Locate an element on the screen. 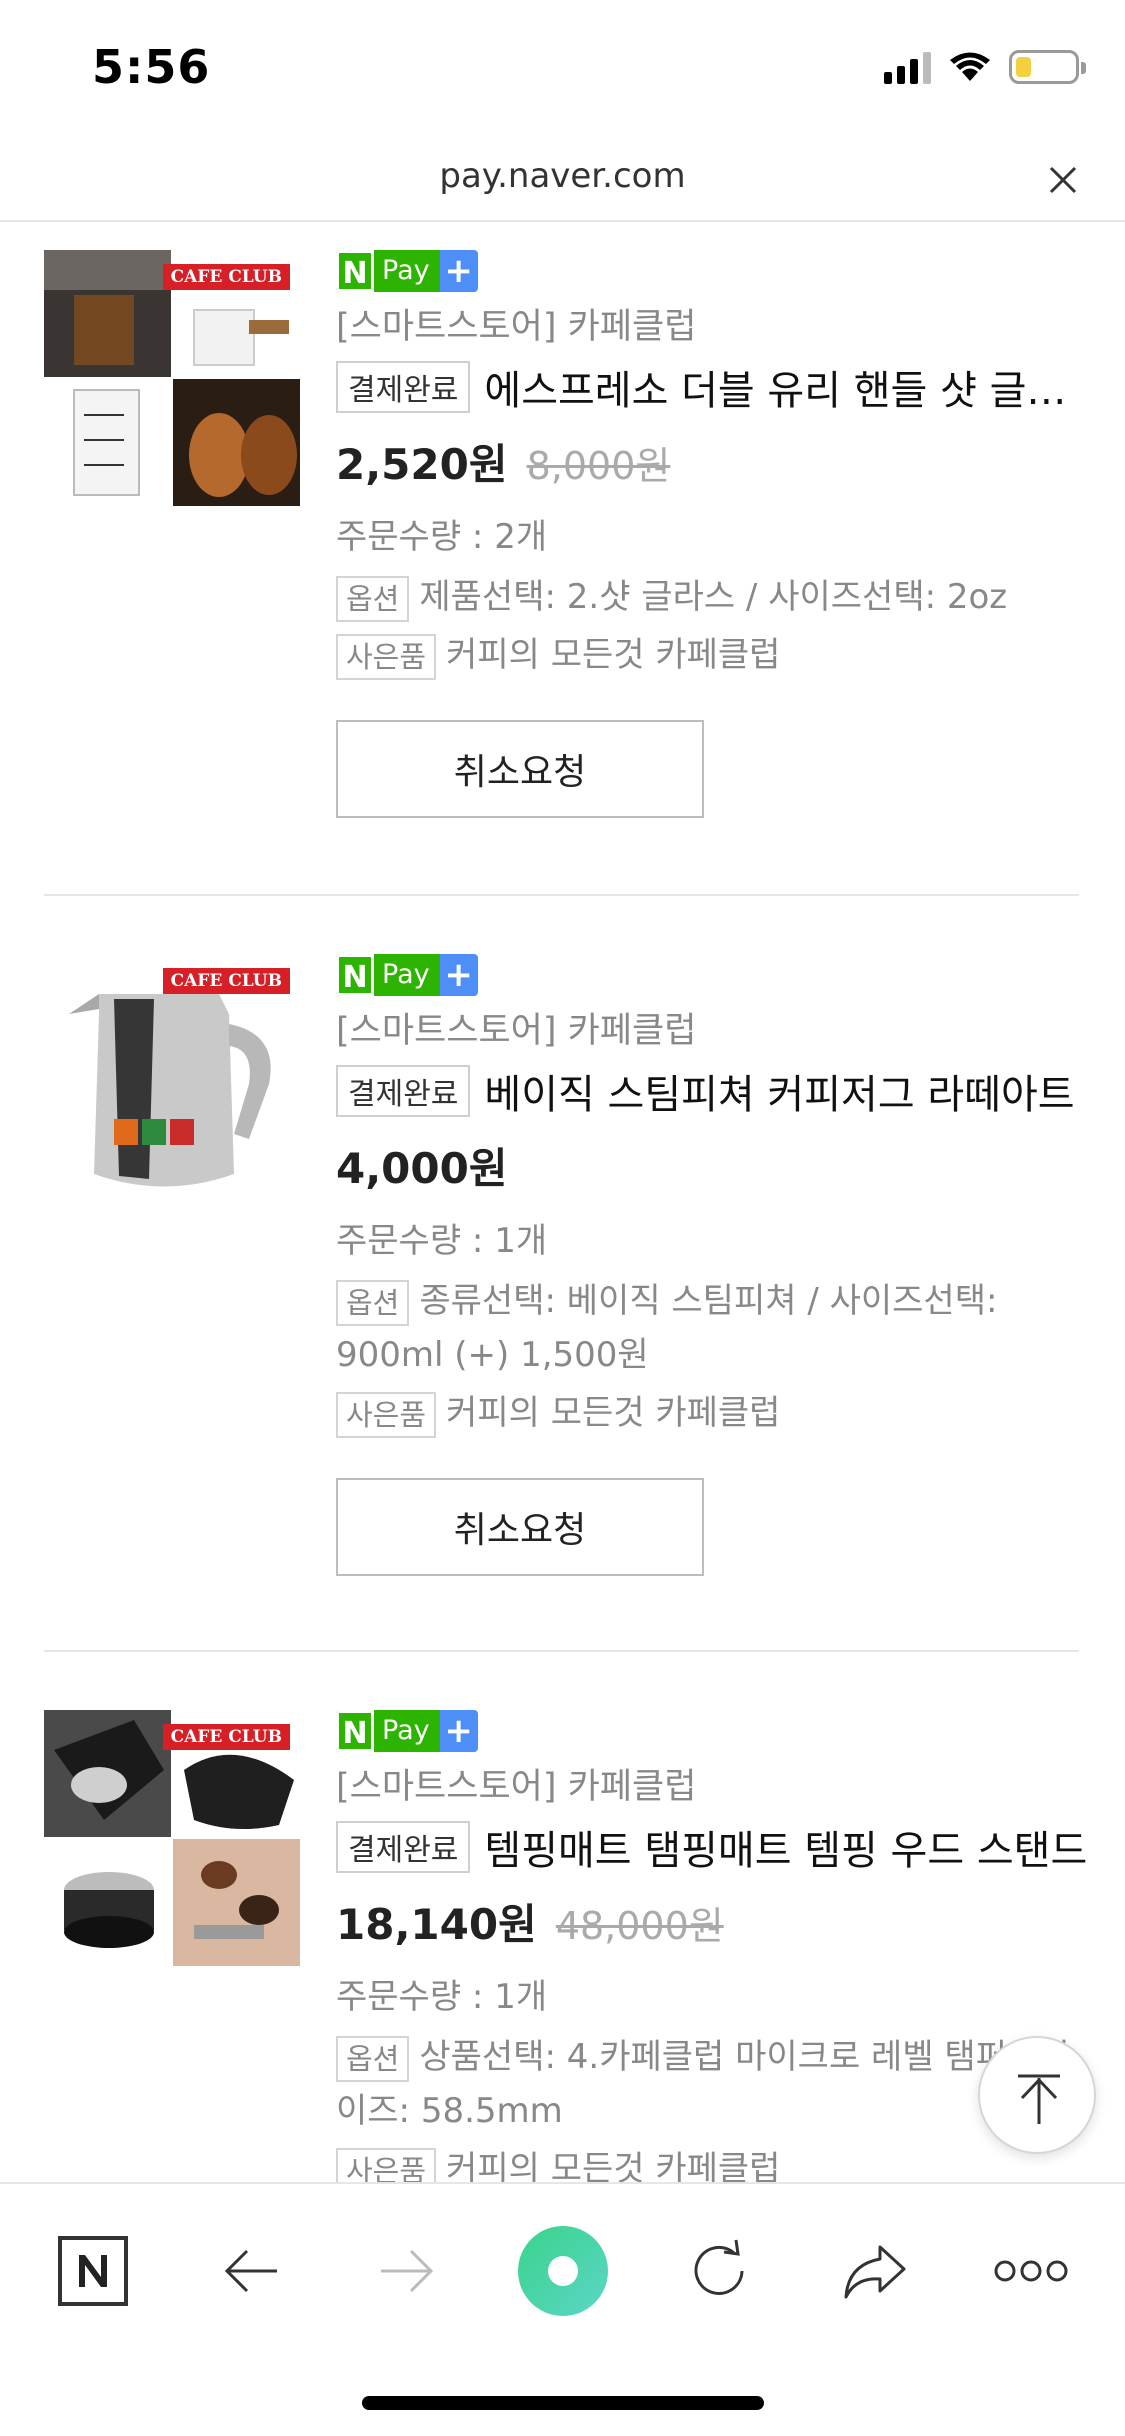 The image size is (1125, 2436). title-row: 결제완료 템핑매트 탬핑매트 템핑 우드 스탠드 is located at coordinates (716, 1847).